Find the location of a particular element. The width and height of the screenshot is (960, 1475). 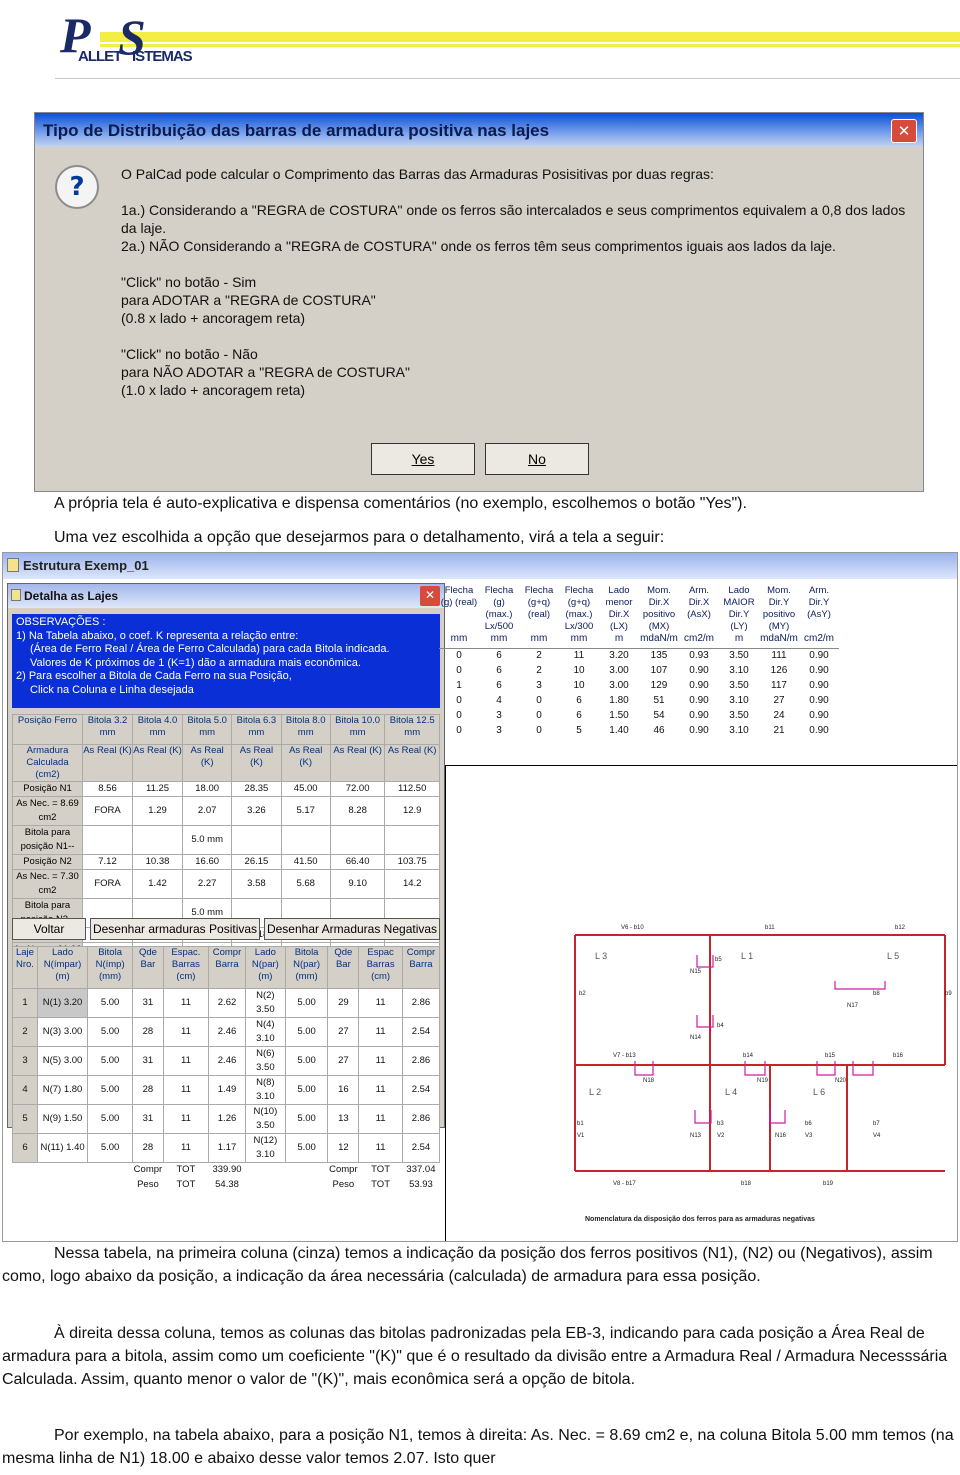

slab-value-cell: N(11) 1.40 is located at coordinates (62, 1148).